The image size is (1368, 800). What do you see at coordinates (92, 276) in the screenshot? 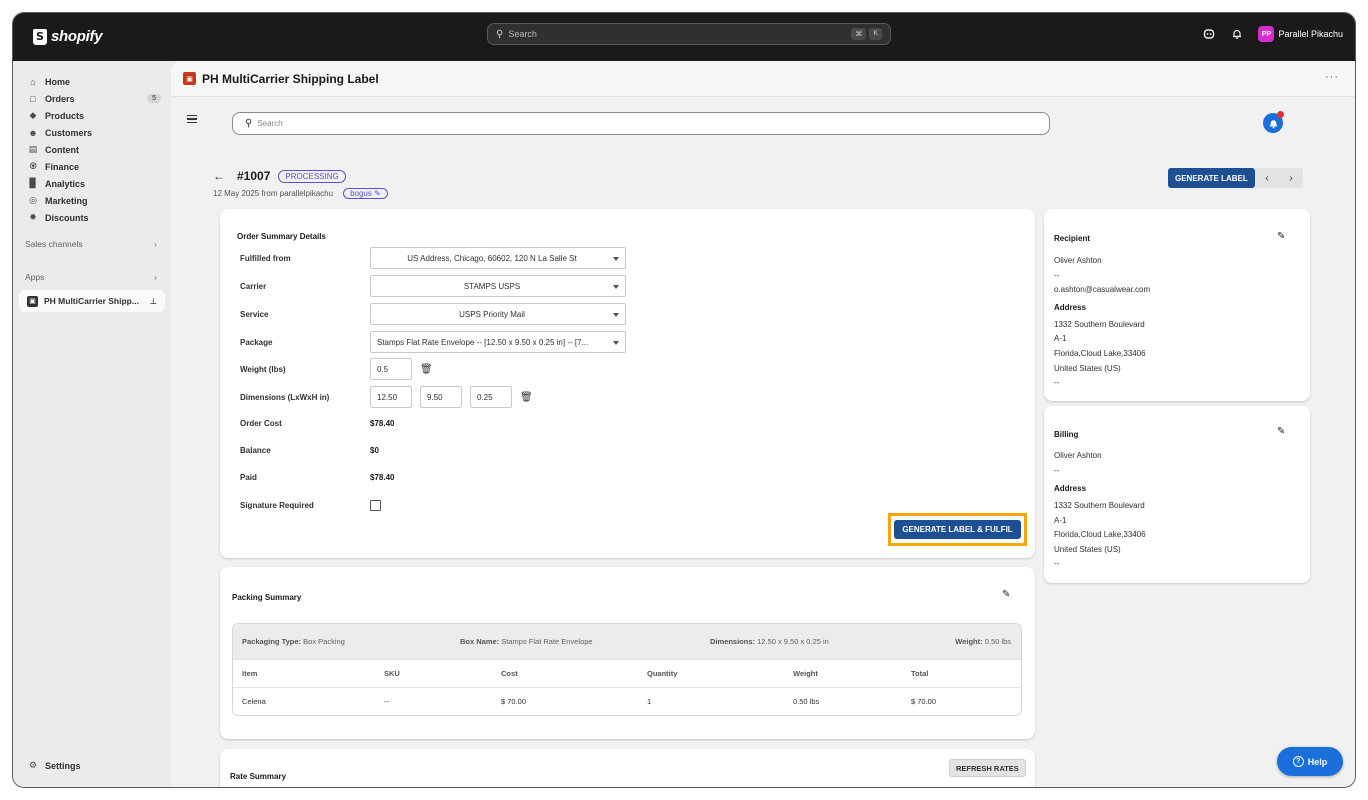
I see `sidebar-section-apps: Apps ›` at bounding box center [92, 276].